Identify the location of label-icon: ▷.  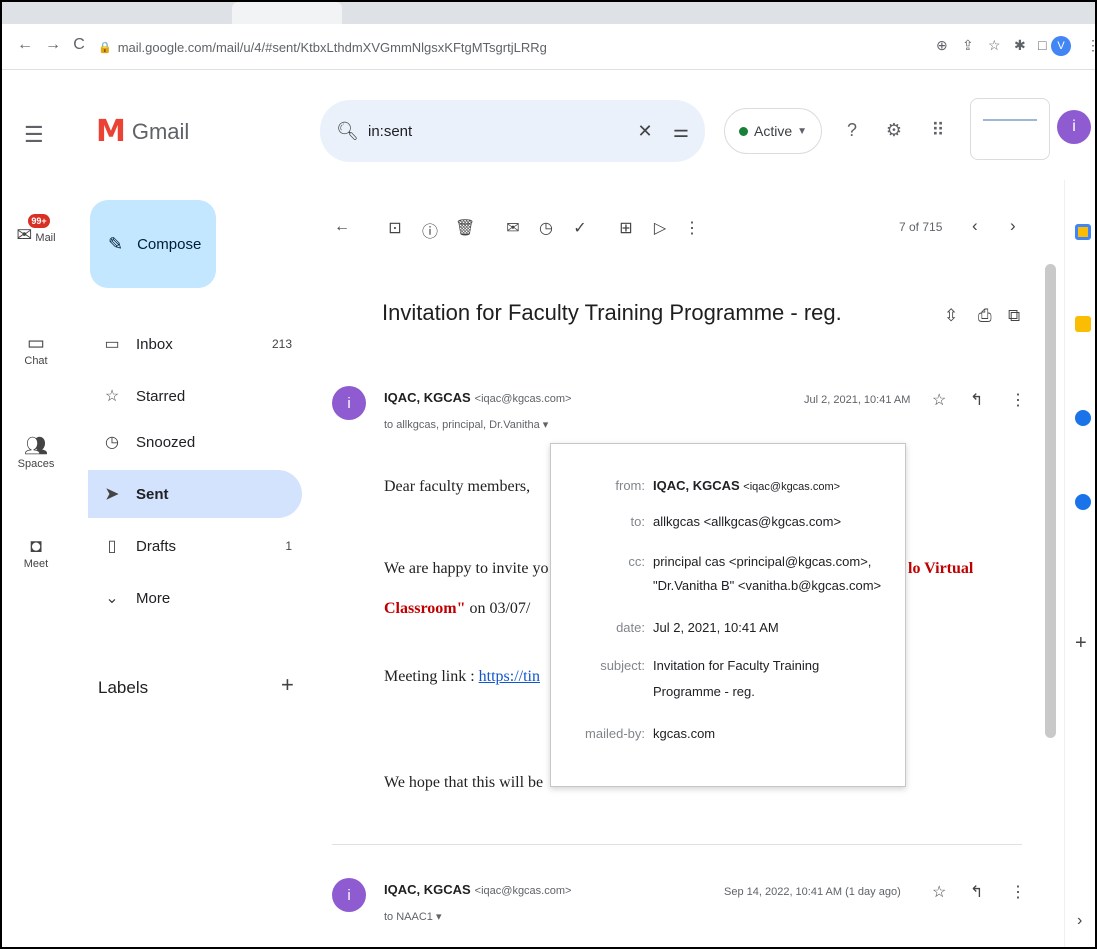
(660, 228).